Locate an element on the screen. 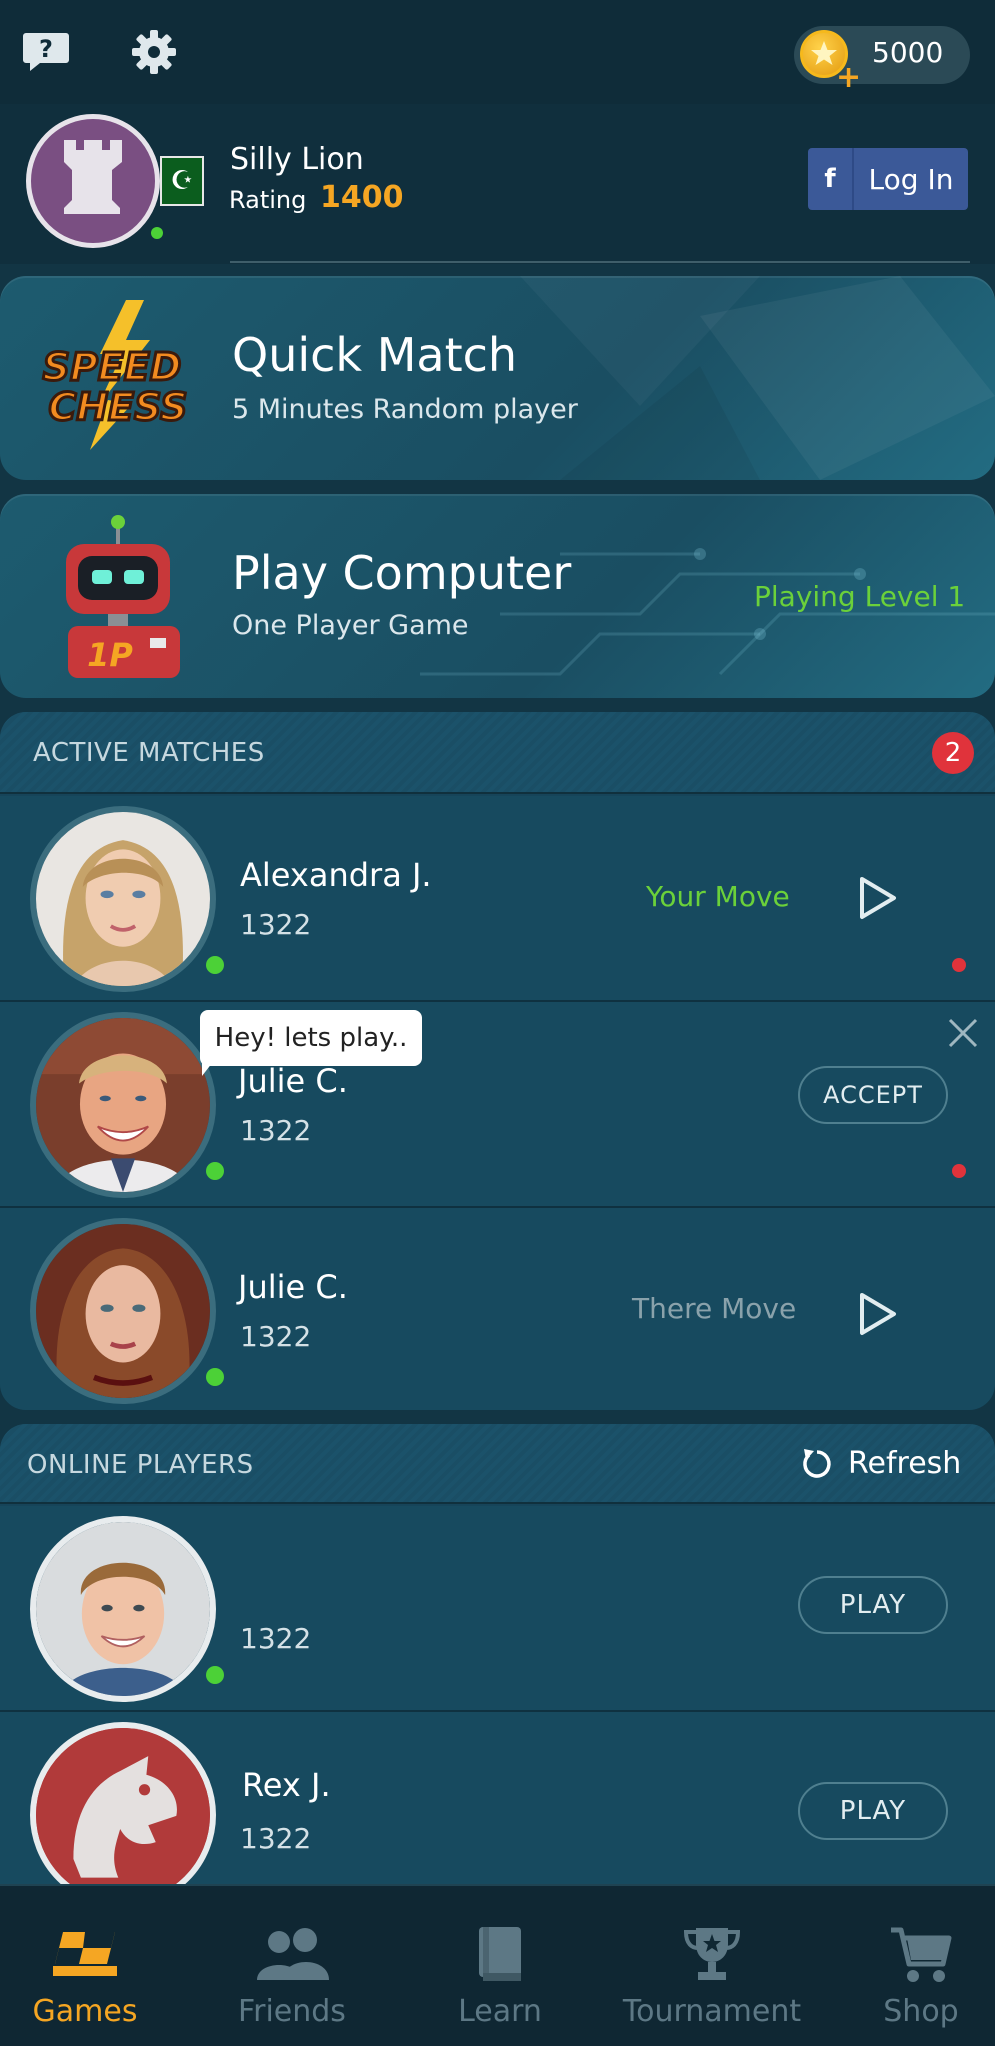 This screenshot has height=2046, width=995. nav-tournament: Tournament is located at coordinates (712, 1966).